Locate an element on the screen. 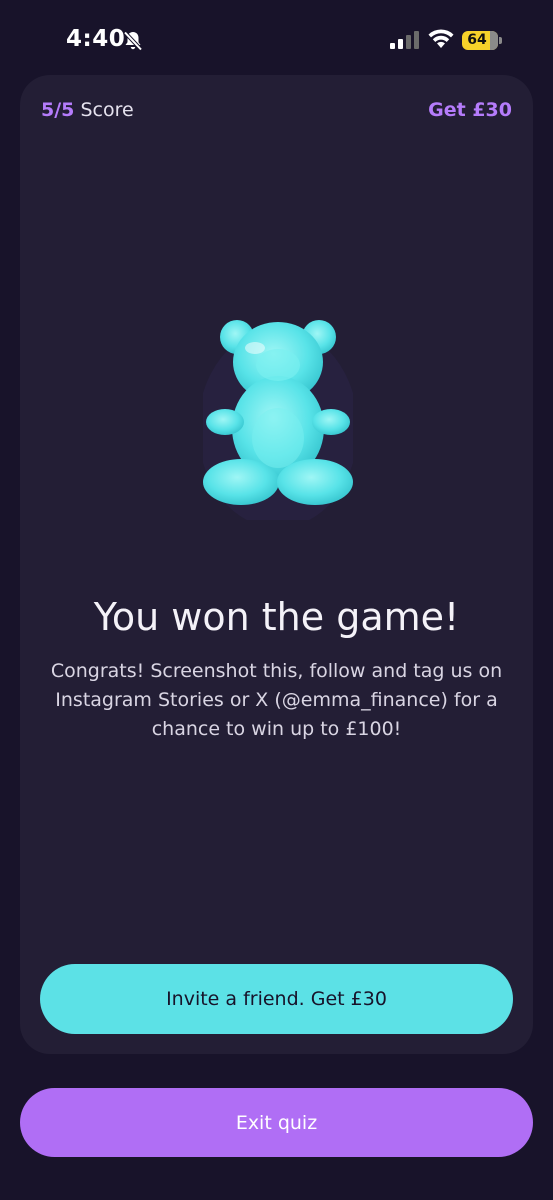 Image resolution: width=553 pixels, height=1200 pixels. battery-nub is located at coordinates (500, 40).